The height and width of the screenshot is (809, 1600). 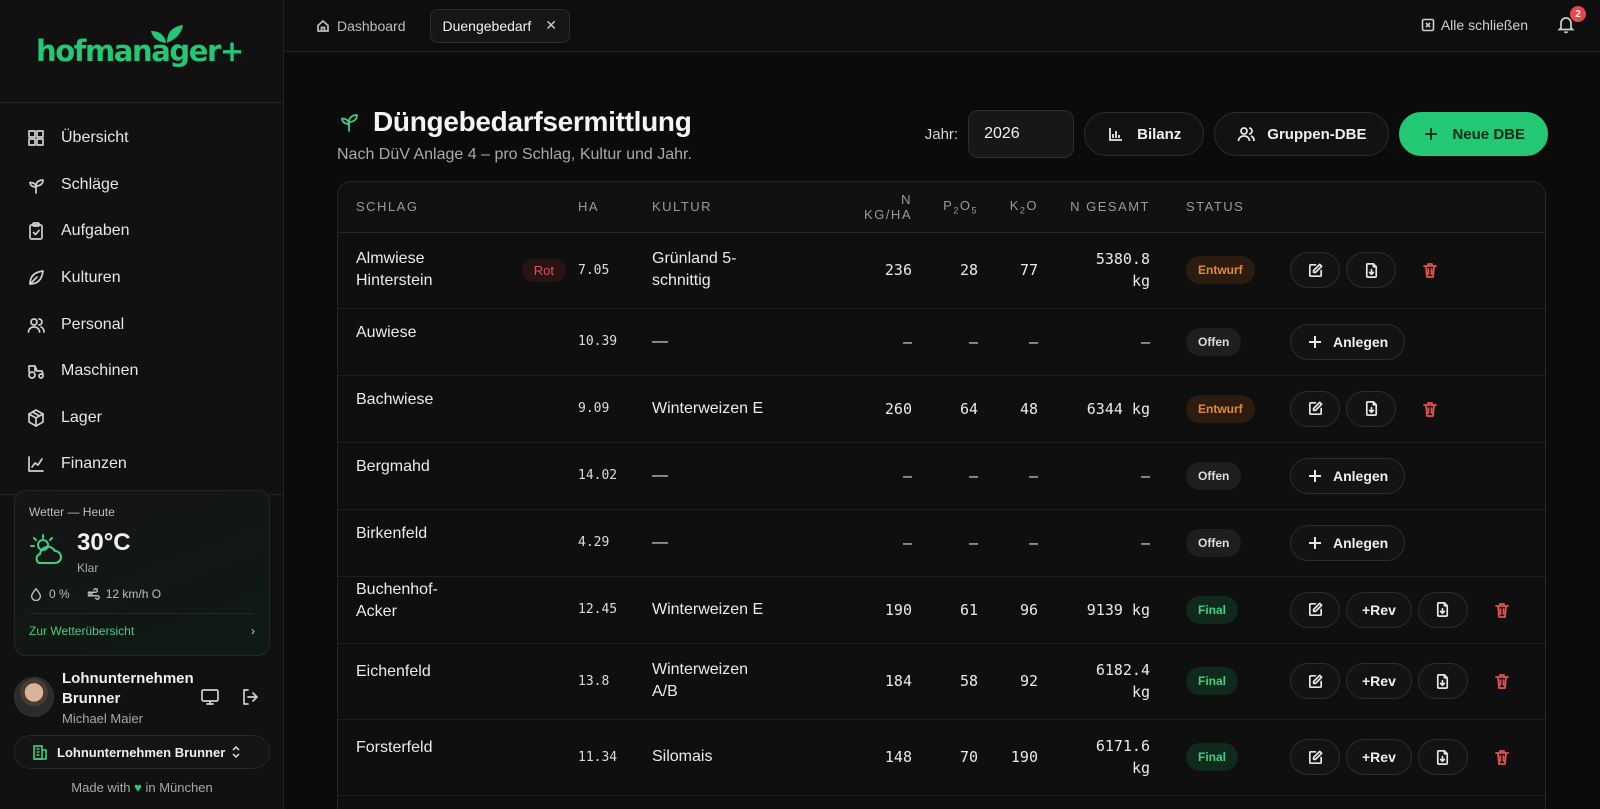 I want to click on cell-n-gesamt: 9139 kg, so click(x=1094, y=610).